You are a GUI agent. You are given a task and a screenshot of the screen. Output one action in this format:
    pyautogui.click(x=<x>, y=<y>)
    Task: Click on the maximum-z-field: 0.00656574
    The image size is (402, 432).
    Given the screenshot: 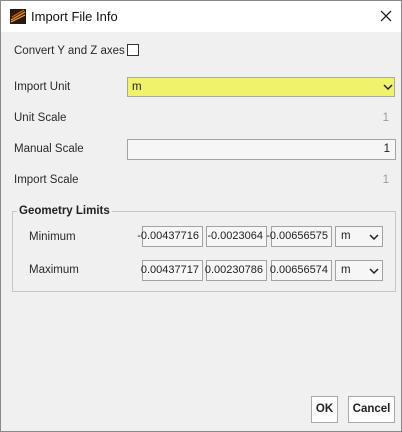 What is the action you would take?
    pyautogui.click(x=301, y=270)
    